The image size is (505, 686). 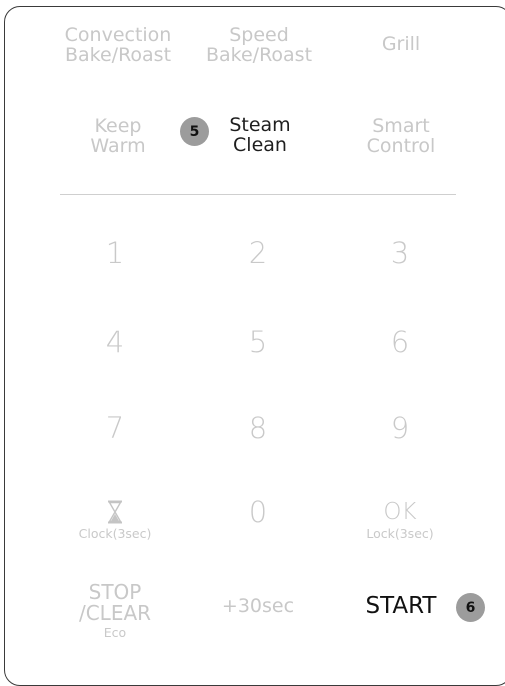 I want to click on start-button: START, so click(x=401, y=606).